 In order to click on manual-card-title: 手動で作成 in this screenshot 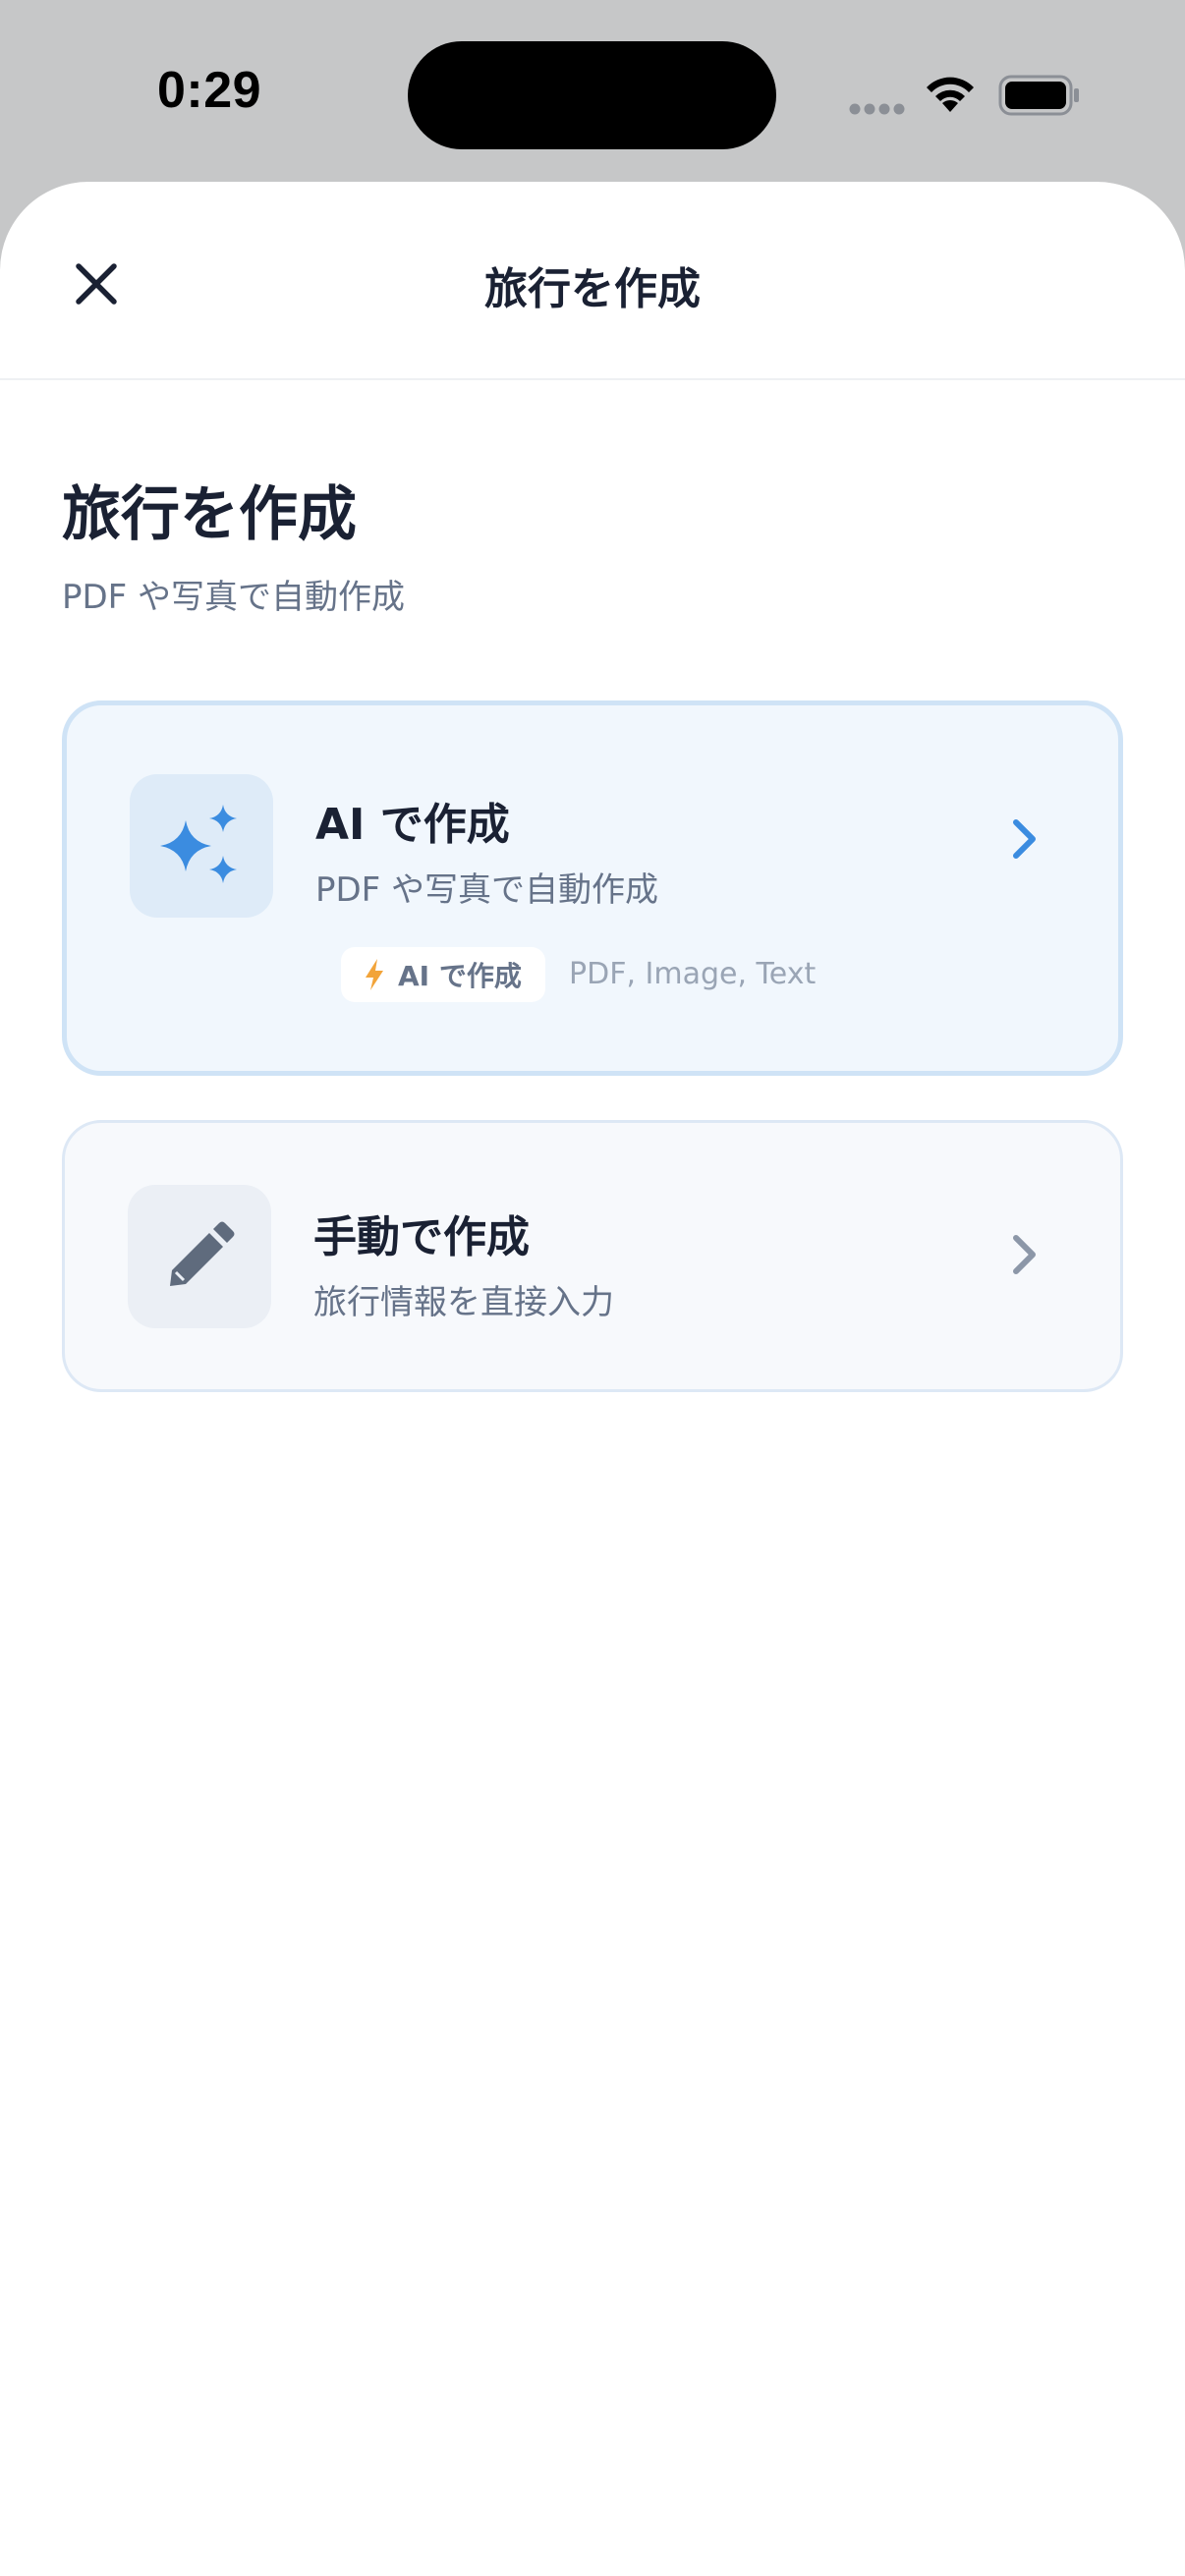, I will do `click(422, 1237)`.